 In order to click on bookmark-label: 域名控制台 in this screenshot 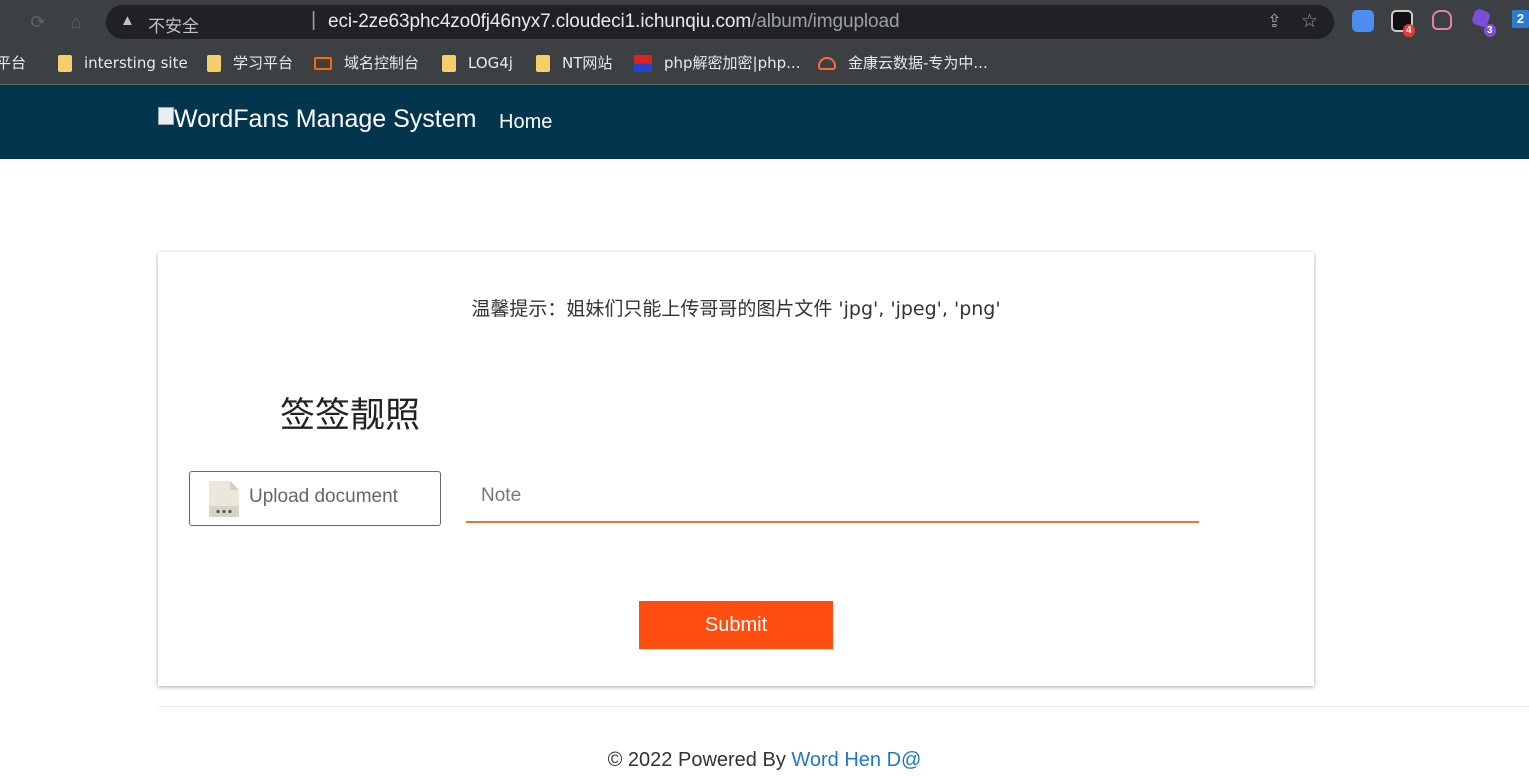, I will do `click(382, 63)`.